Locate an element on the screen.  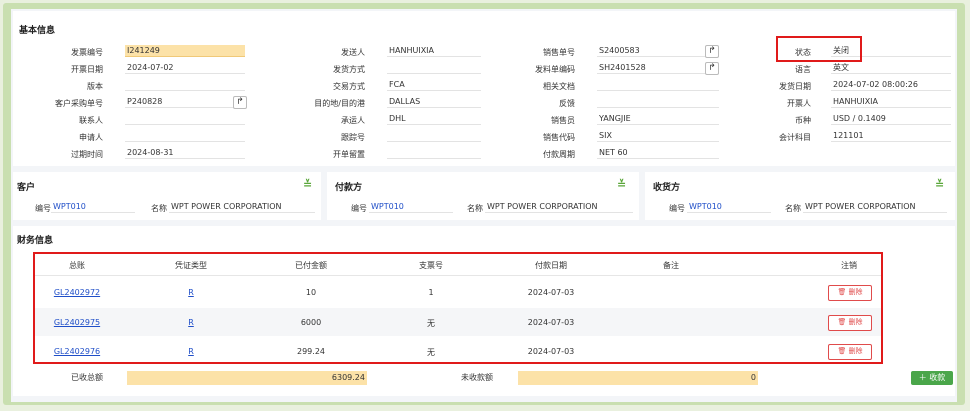
trade-term-label: 交易方式 is located at coordinates (349, 86).